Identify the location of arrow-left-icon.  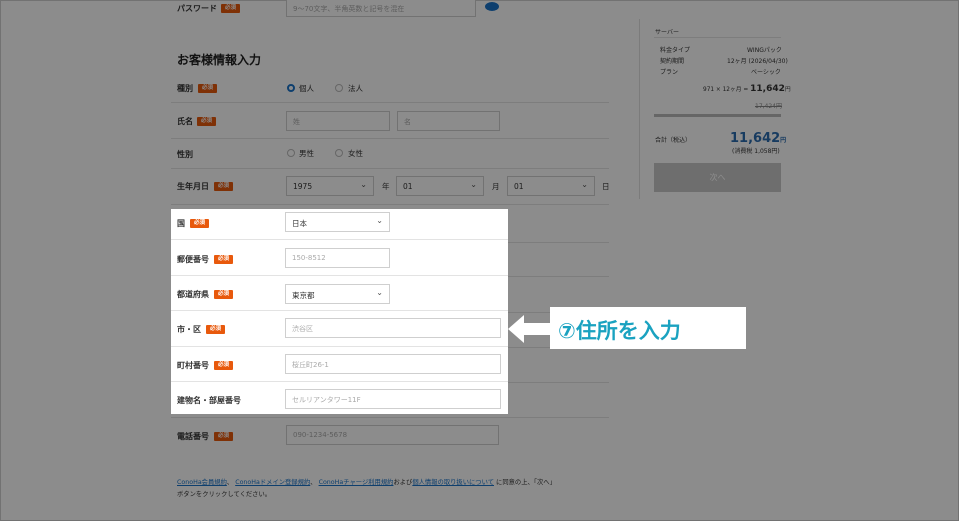
(529, 329).